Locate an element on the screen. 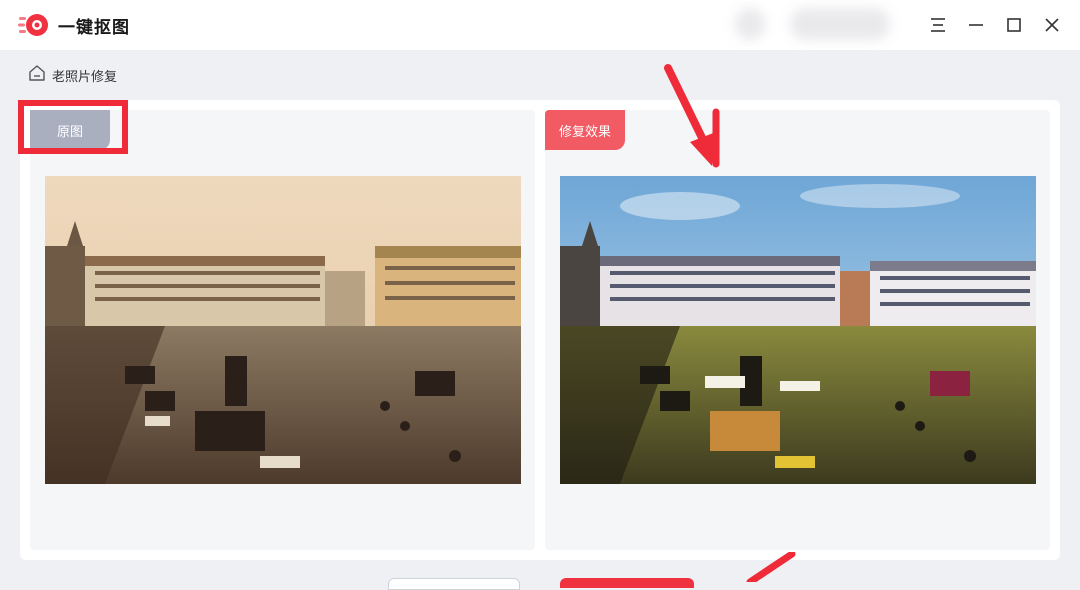 This screenshot has width=1080, height=590. bottom-secondary-button is located at coordinates (454, 584).